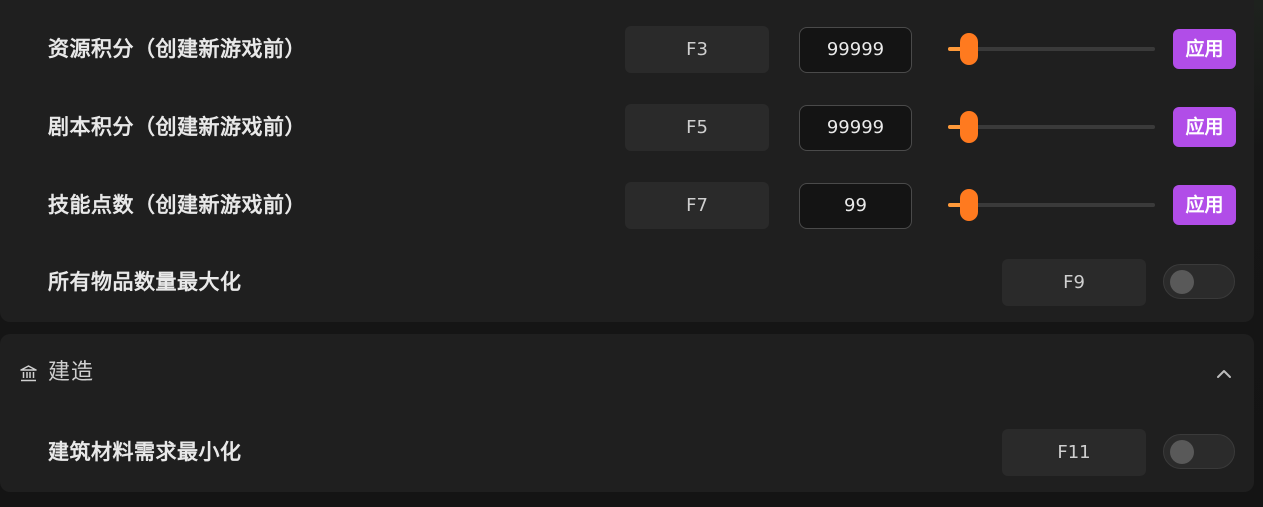 Image resolution: width=1263 pixels, height=507 pixels. Describe the element at coordinates (1074, 452) in the screenshot. I see `hotkey-button: F11` at that location.